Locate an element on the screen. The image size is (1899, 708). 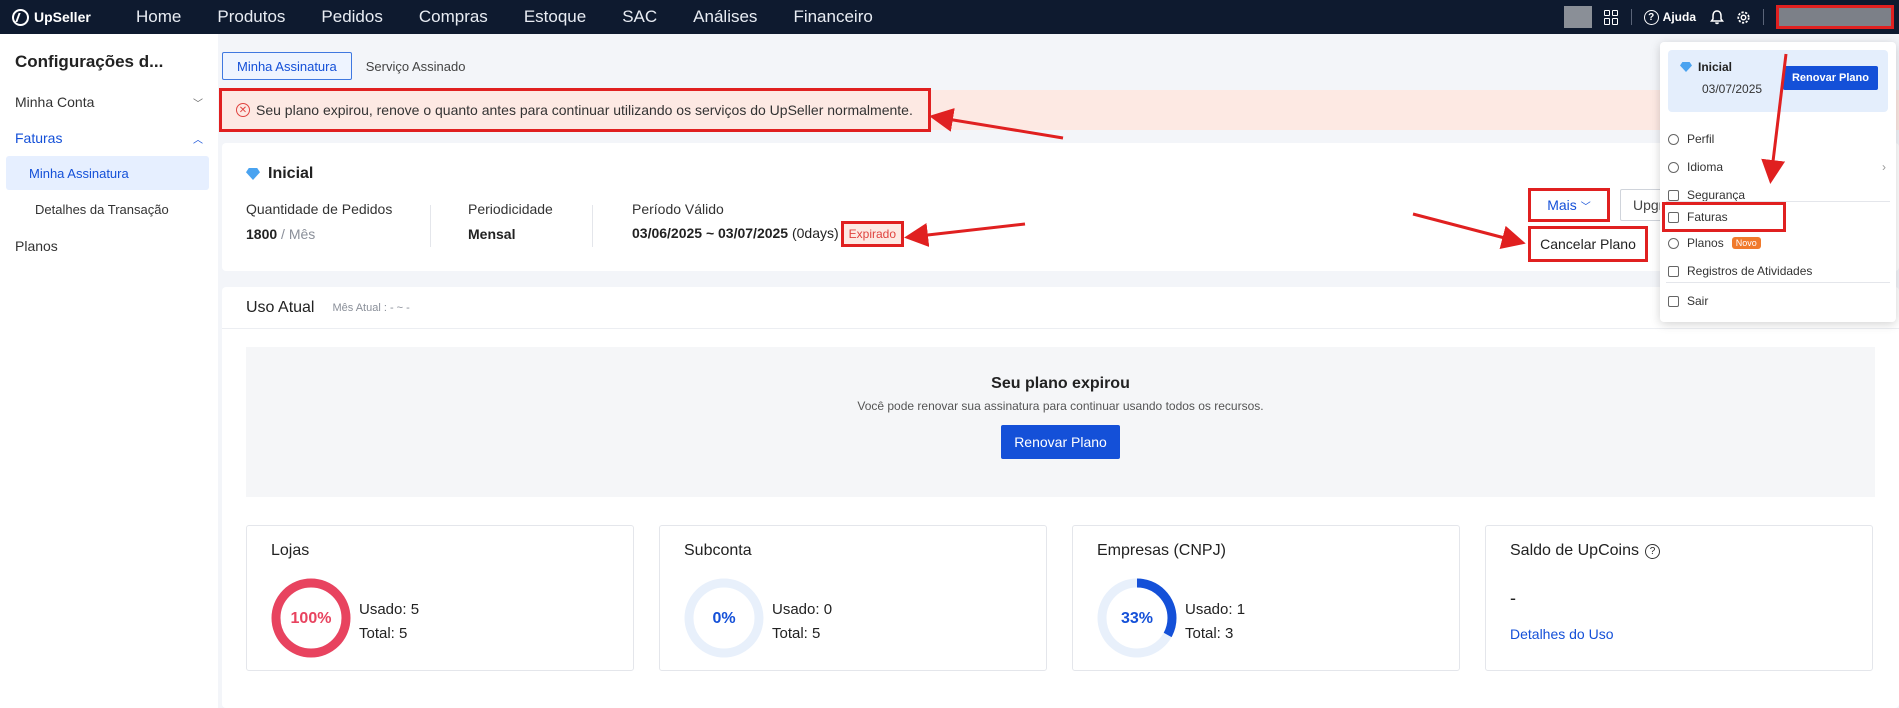
dropdown-plan-label: Inicial is located at coordinates (1715, 67).